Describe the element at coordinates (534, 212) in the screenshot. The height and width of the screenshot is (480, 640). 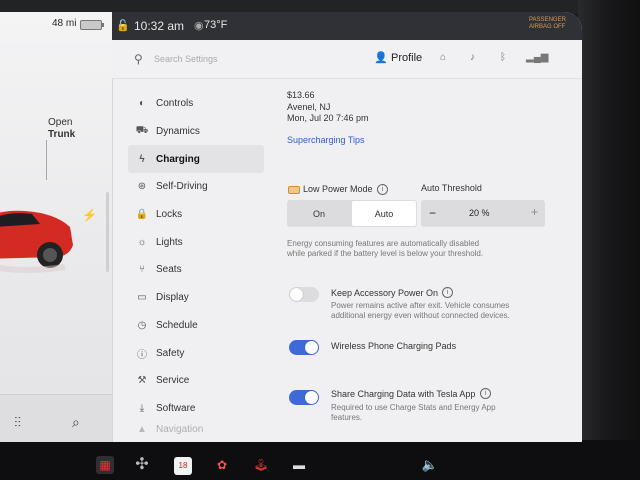
I see `threshold-increase-button: +` at that location.